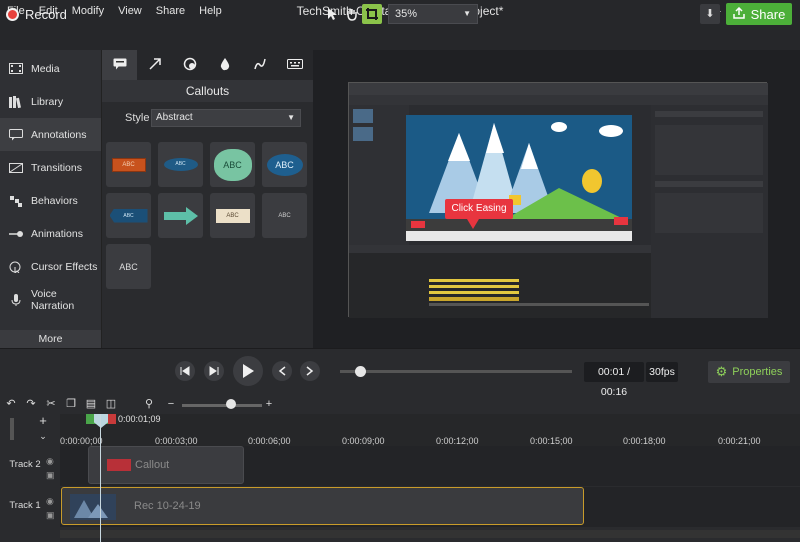 This screenshot has width=800, height=542. I want to click on callout-thumb-3: ABC, so click(232, 164).